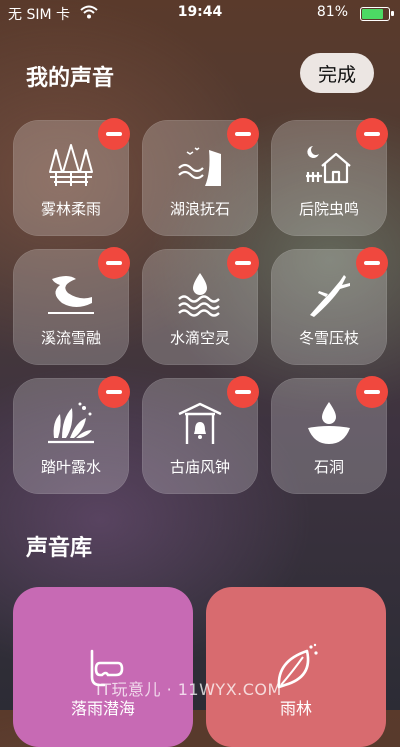 The width and height of the screenshot is (400, 747). I want to click on page-title: 我的声音, so click(70, 78).